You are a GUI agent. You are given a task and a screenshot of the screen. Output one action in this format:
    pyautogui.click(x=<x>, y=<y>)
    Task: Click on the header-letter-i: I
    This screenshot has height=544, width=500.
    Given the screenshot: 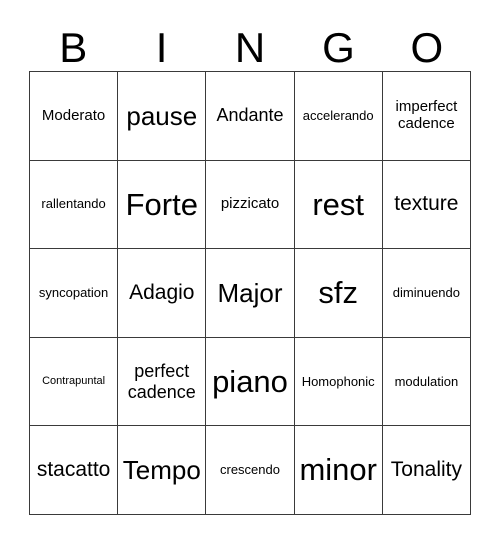 What is the action you would take?
    pyautogui.click(x=161, y=47)
    